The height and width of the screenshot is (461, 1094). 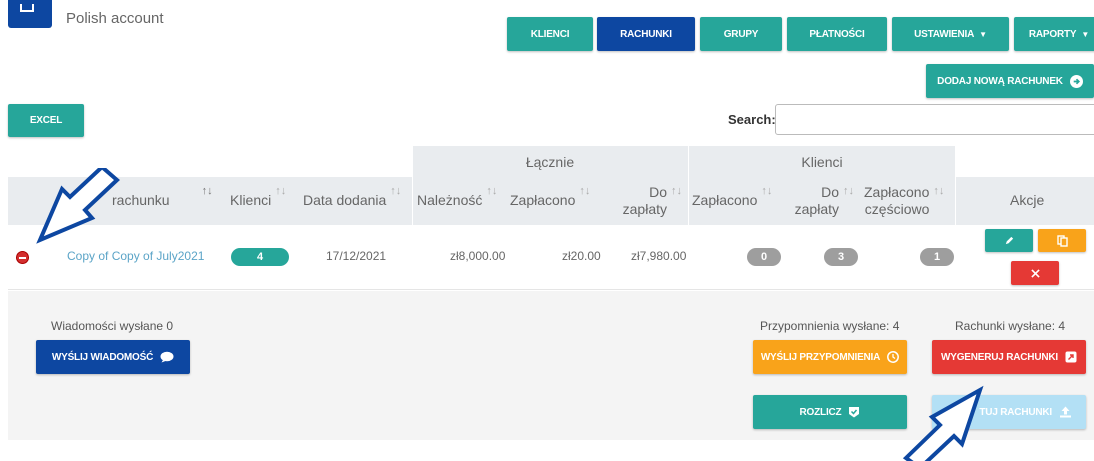 I want to click on send-message-label: WYŚLIJ WIADOMOŚĆ, so click(x=102, y=357).